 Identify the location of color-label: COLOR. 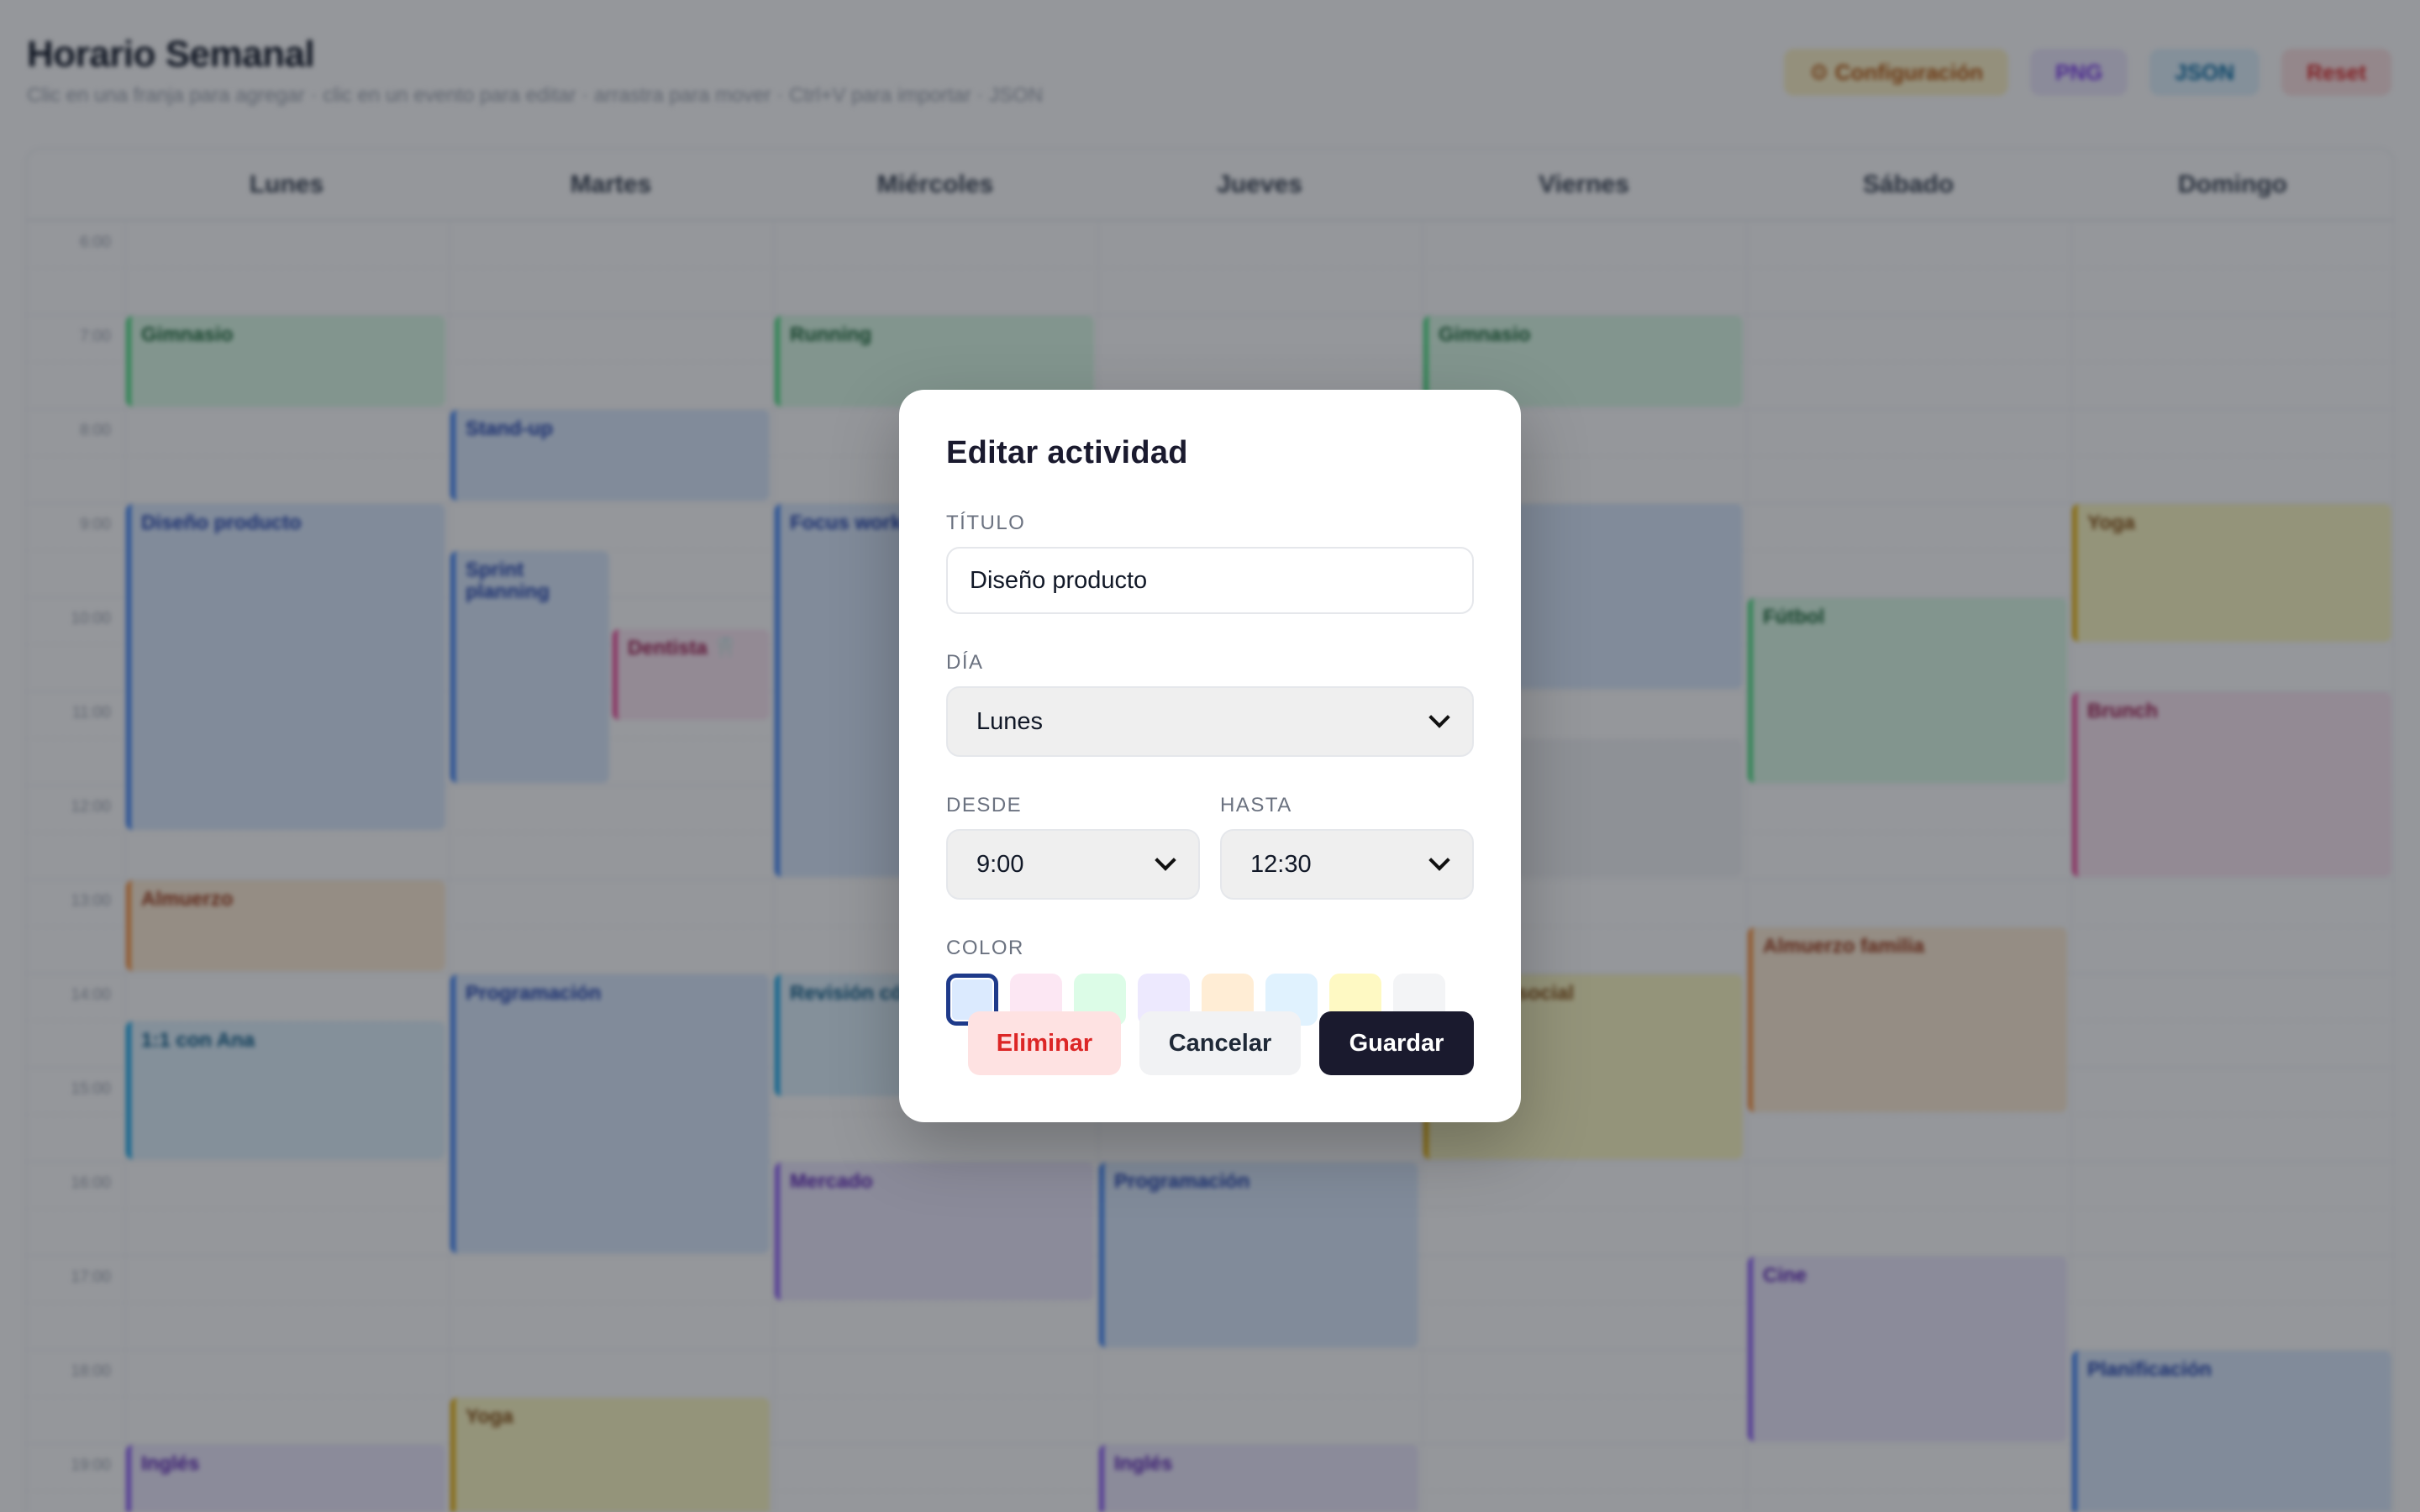
(985, 948).